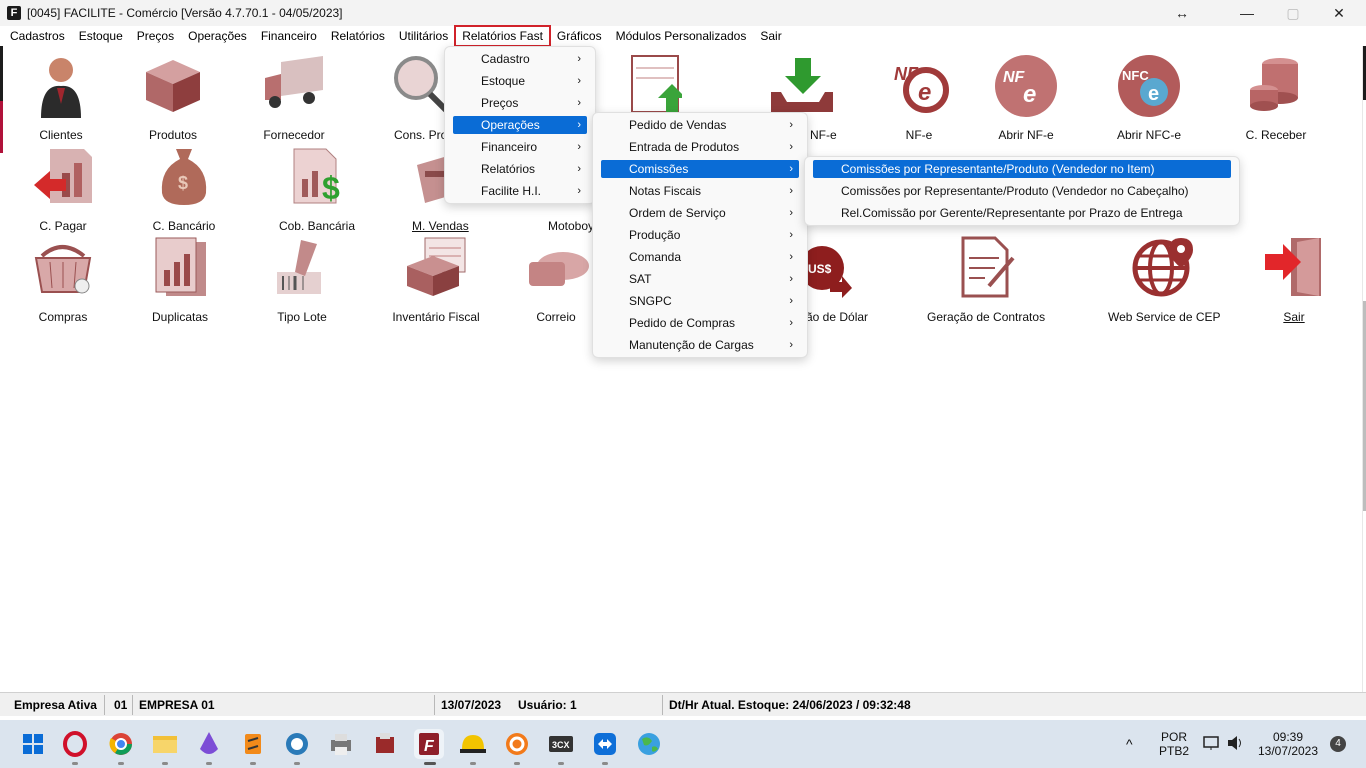 This screenshot has width=1366, height=768. Describe the element at coordinates (700, 323) in the screenshot. I see `menu-item-pedido-de-compras: Pedido de Compras ›` at that location.